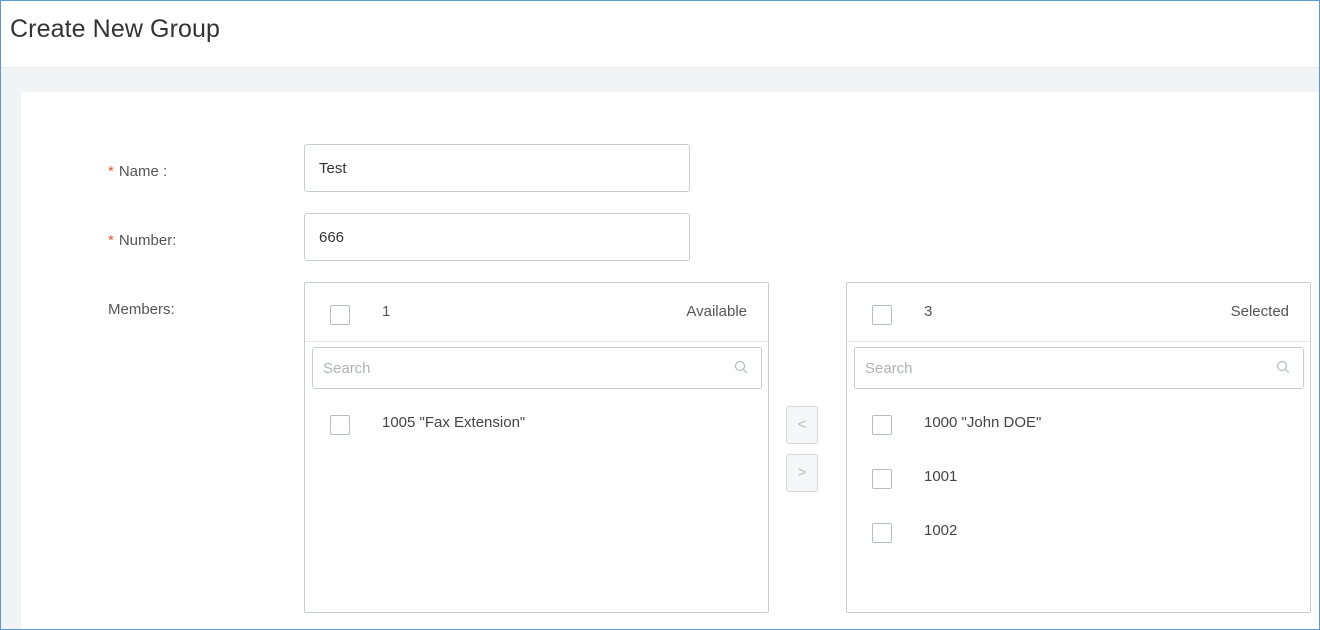  Describe the element at coordinates (528, 368) in the screenshot. I see `available-search-input` at that location.